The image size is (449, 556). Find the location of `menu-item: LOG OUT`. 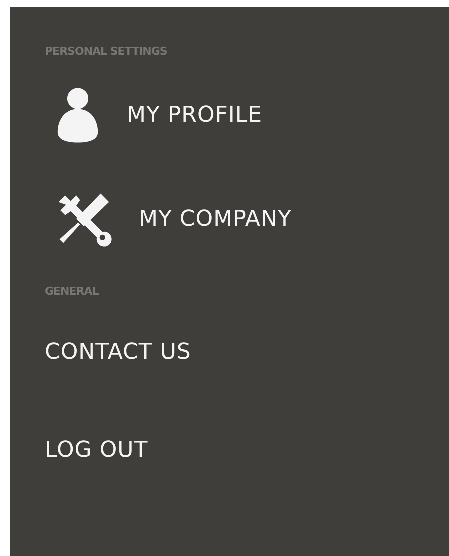

menu-item: LOG OUT is located at coordinates (247, 450).